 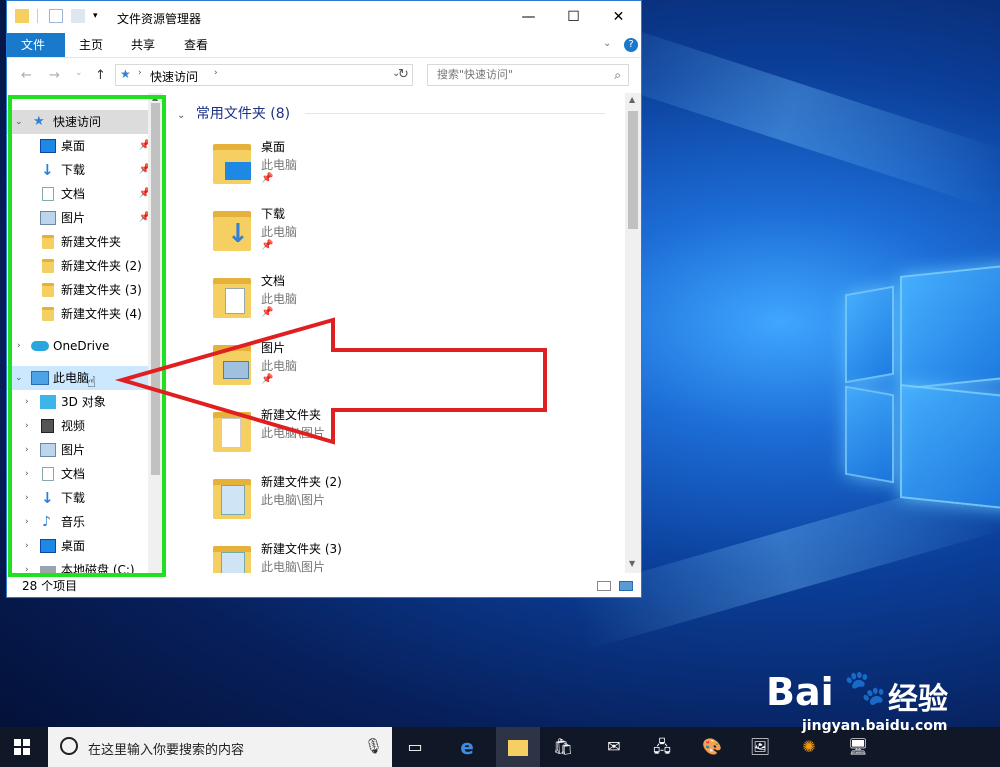 What do you see at coordinates (875, 726) in the screenshot?
I see `watermark-url: jingyan.baidu.com` at bounding box center [875, 726].